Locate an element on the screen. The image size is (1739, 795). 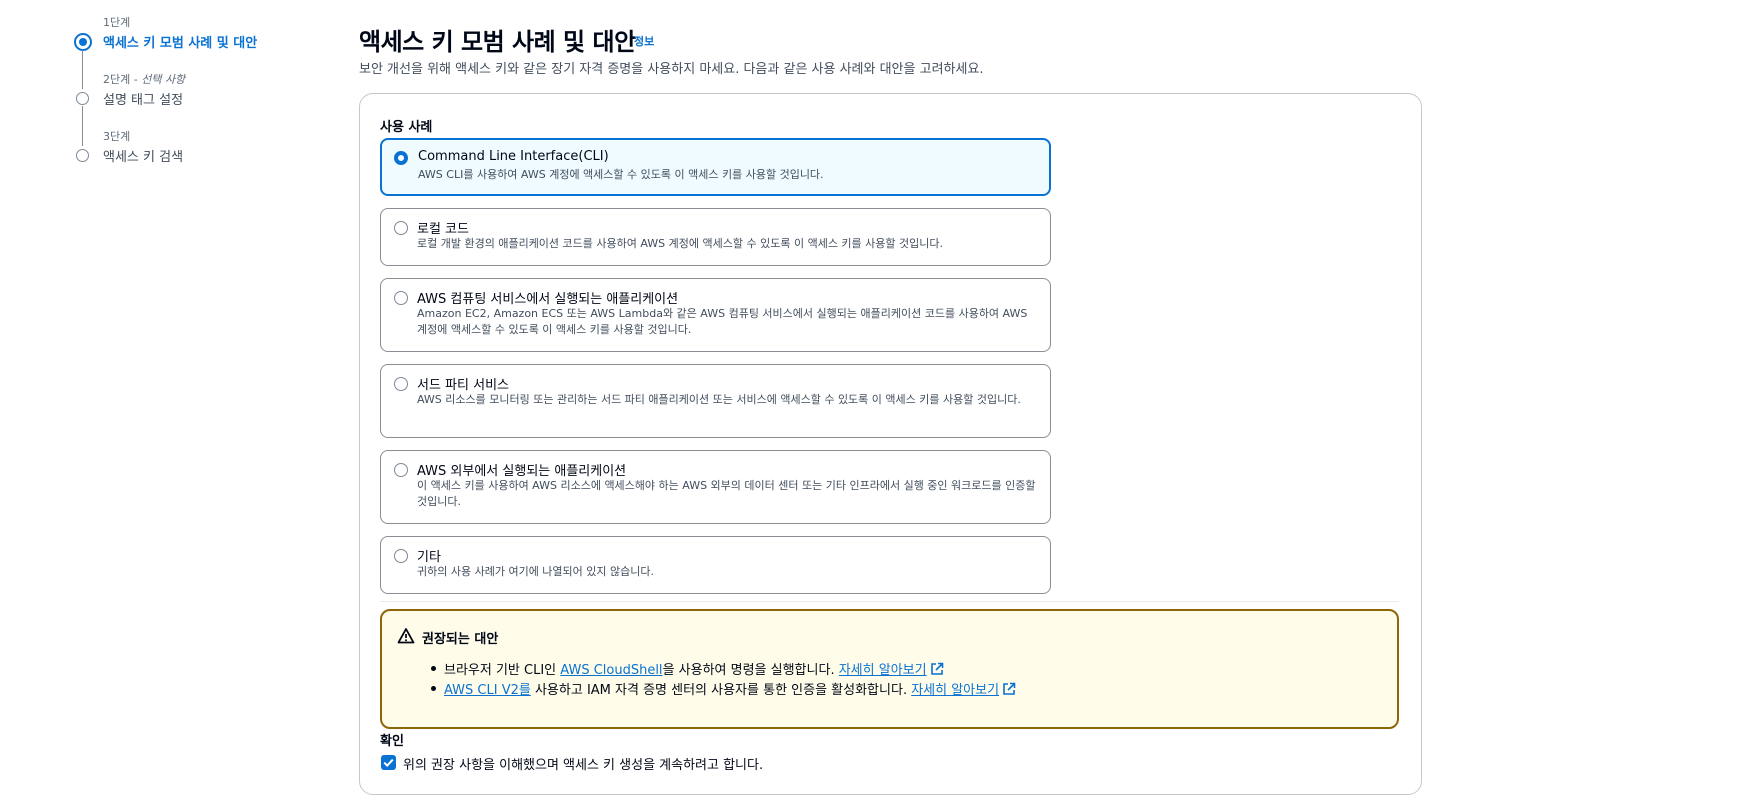
step-number: 2단계 - 선택 사항 is located at coordinates (144, 79).